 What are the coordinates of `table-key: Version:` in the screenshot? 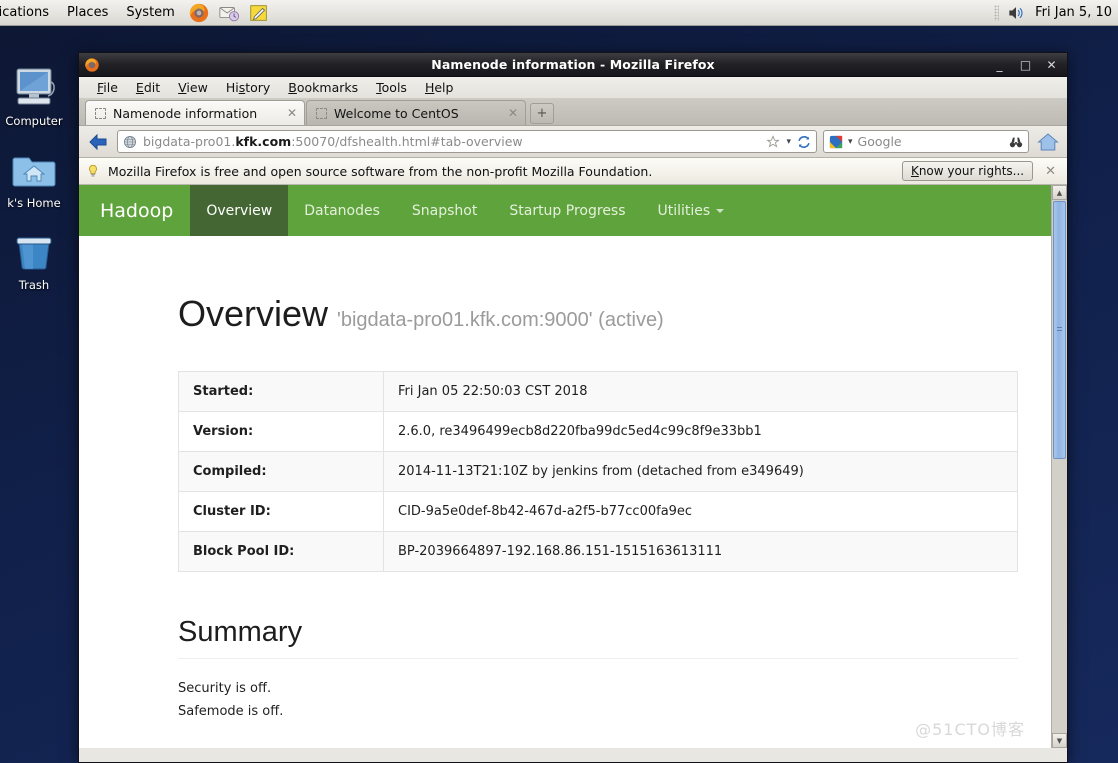 It's located at (281, 431).